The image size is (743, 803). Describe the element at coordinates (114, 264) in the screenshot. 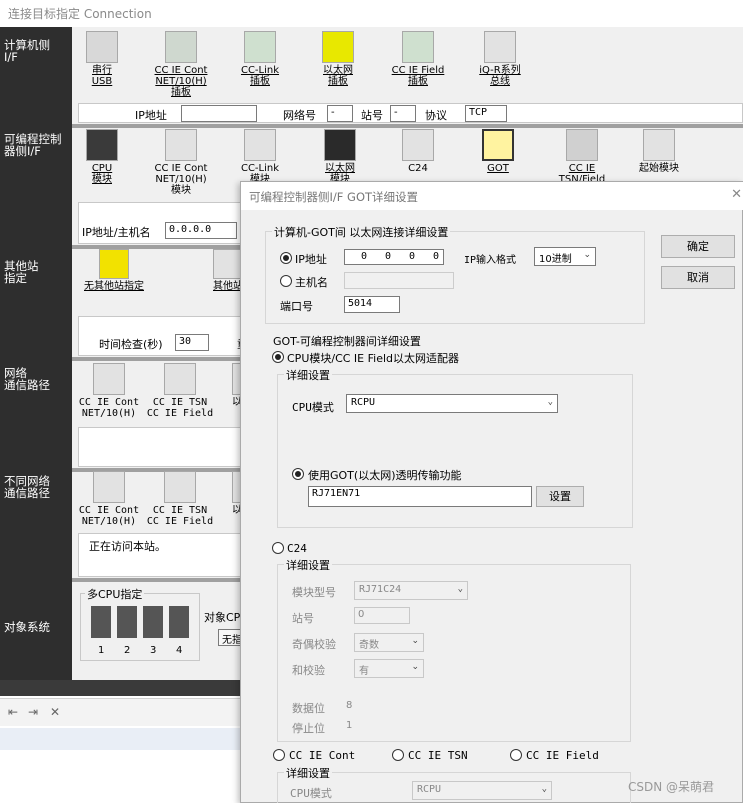

I see `pc-station-icon` at that location.